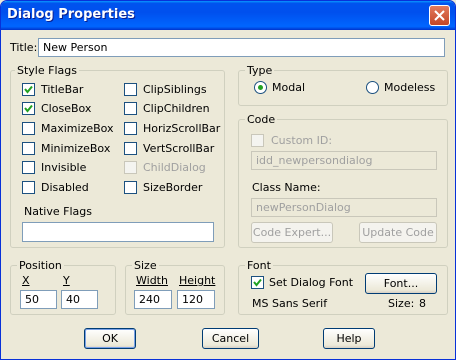 The width and height of the screenshot is (456, 360). Describe the element at coordinates (58, 211) in the screenshot. I see `native-flags-label: Native Flags` at that location.